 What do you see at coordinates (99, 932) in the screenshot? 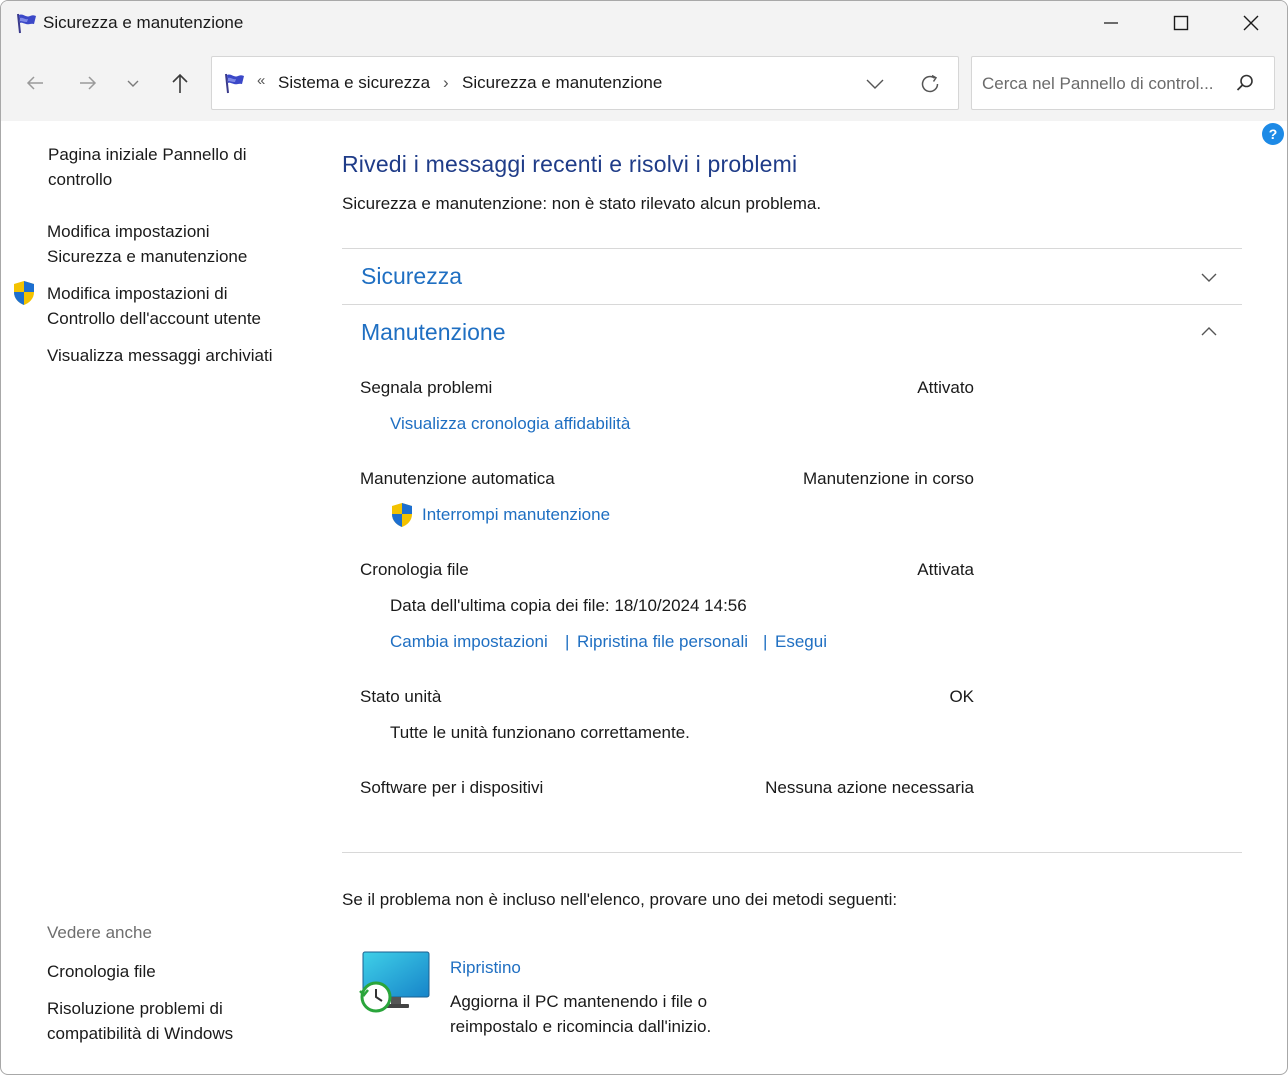
I see `see-also-heading: Vedere anche` at bounding box center [99, 932].